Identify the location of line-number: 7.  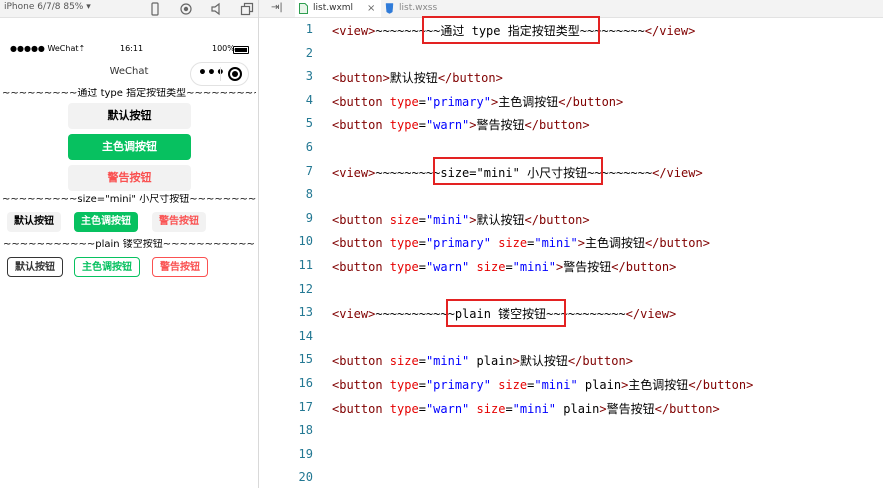
(309, 170).